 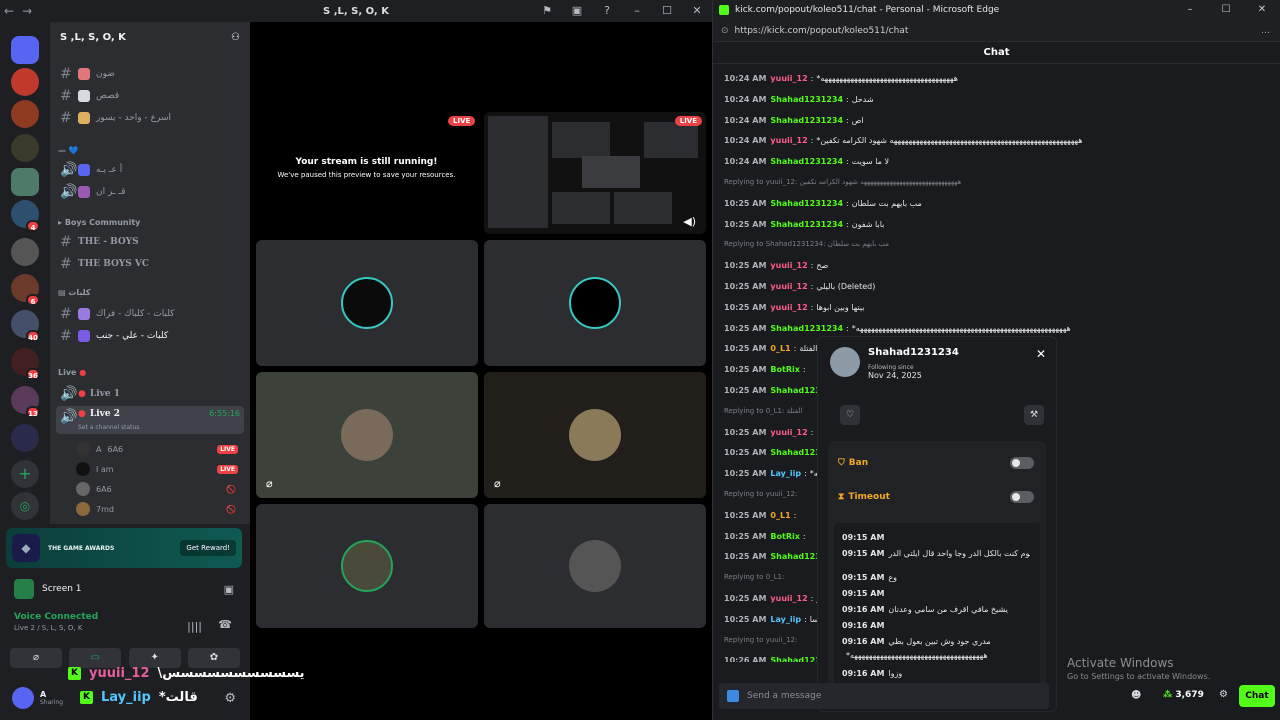 What do you see at coordinates (997, 99) in the screenshot?
I see `chat-message: 10:24 AM Shahad1231234: شدحل` at bounding box center [997, 99].